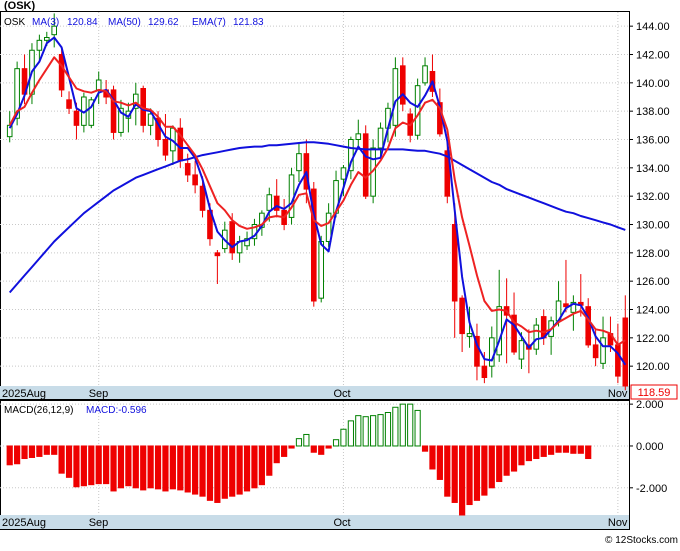 The image size is (680, 551). I want to click on price-x-label: Nov, so click(618, 394).